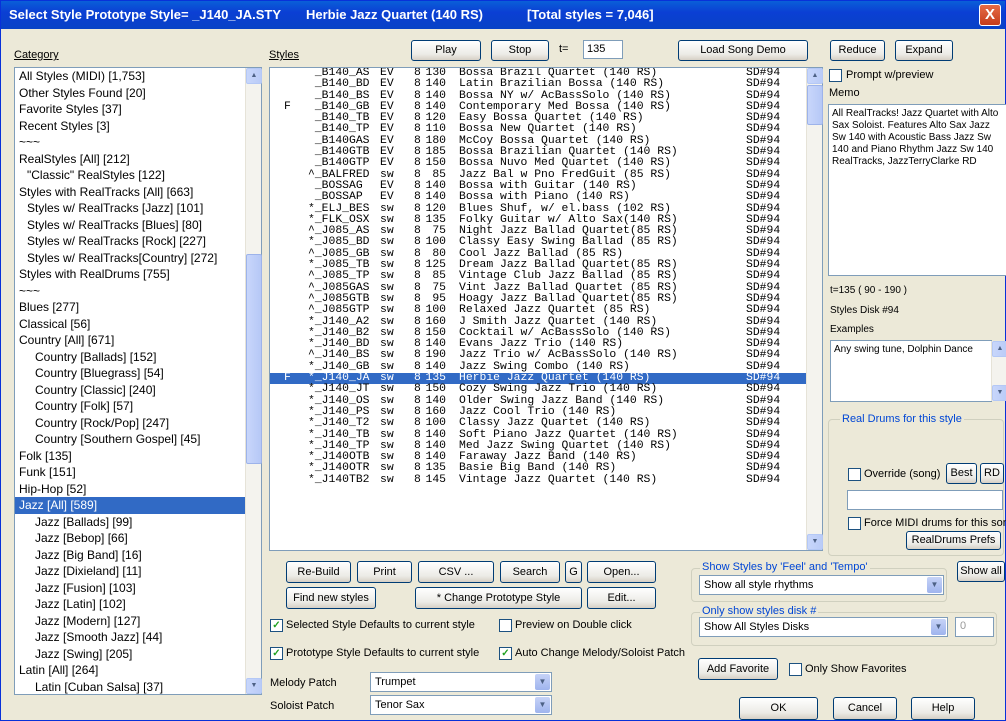 This screenshot has height=721, width=1006. Describe the element at coordinates (857, 50) in the screenshot. I see `reduce-button: Reduce` at that location.